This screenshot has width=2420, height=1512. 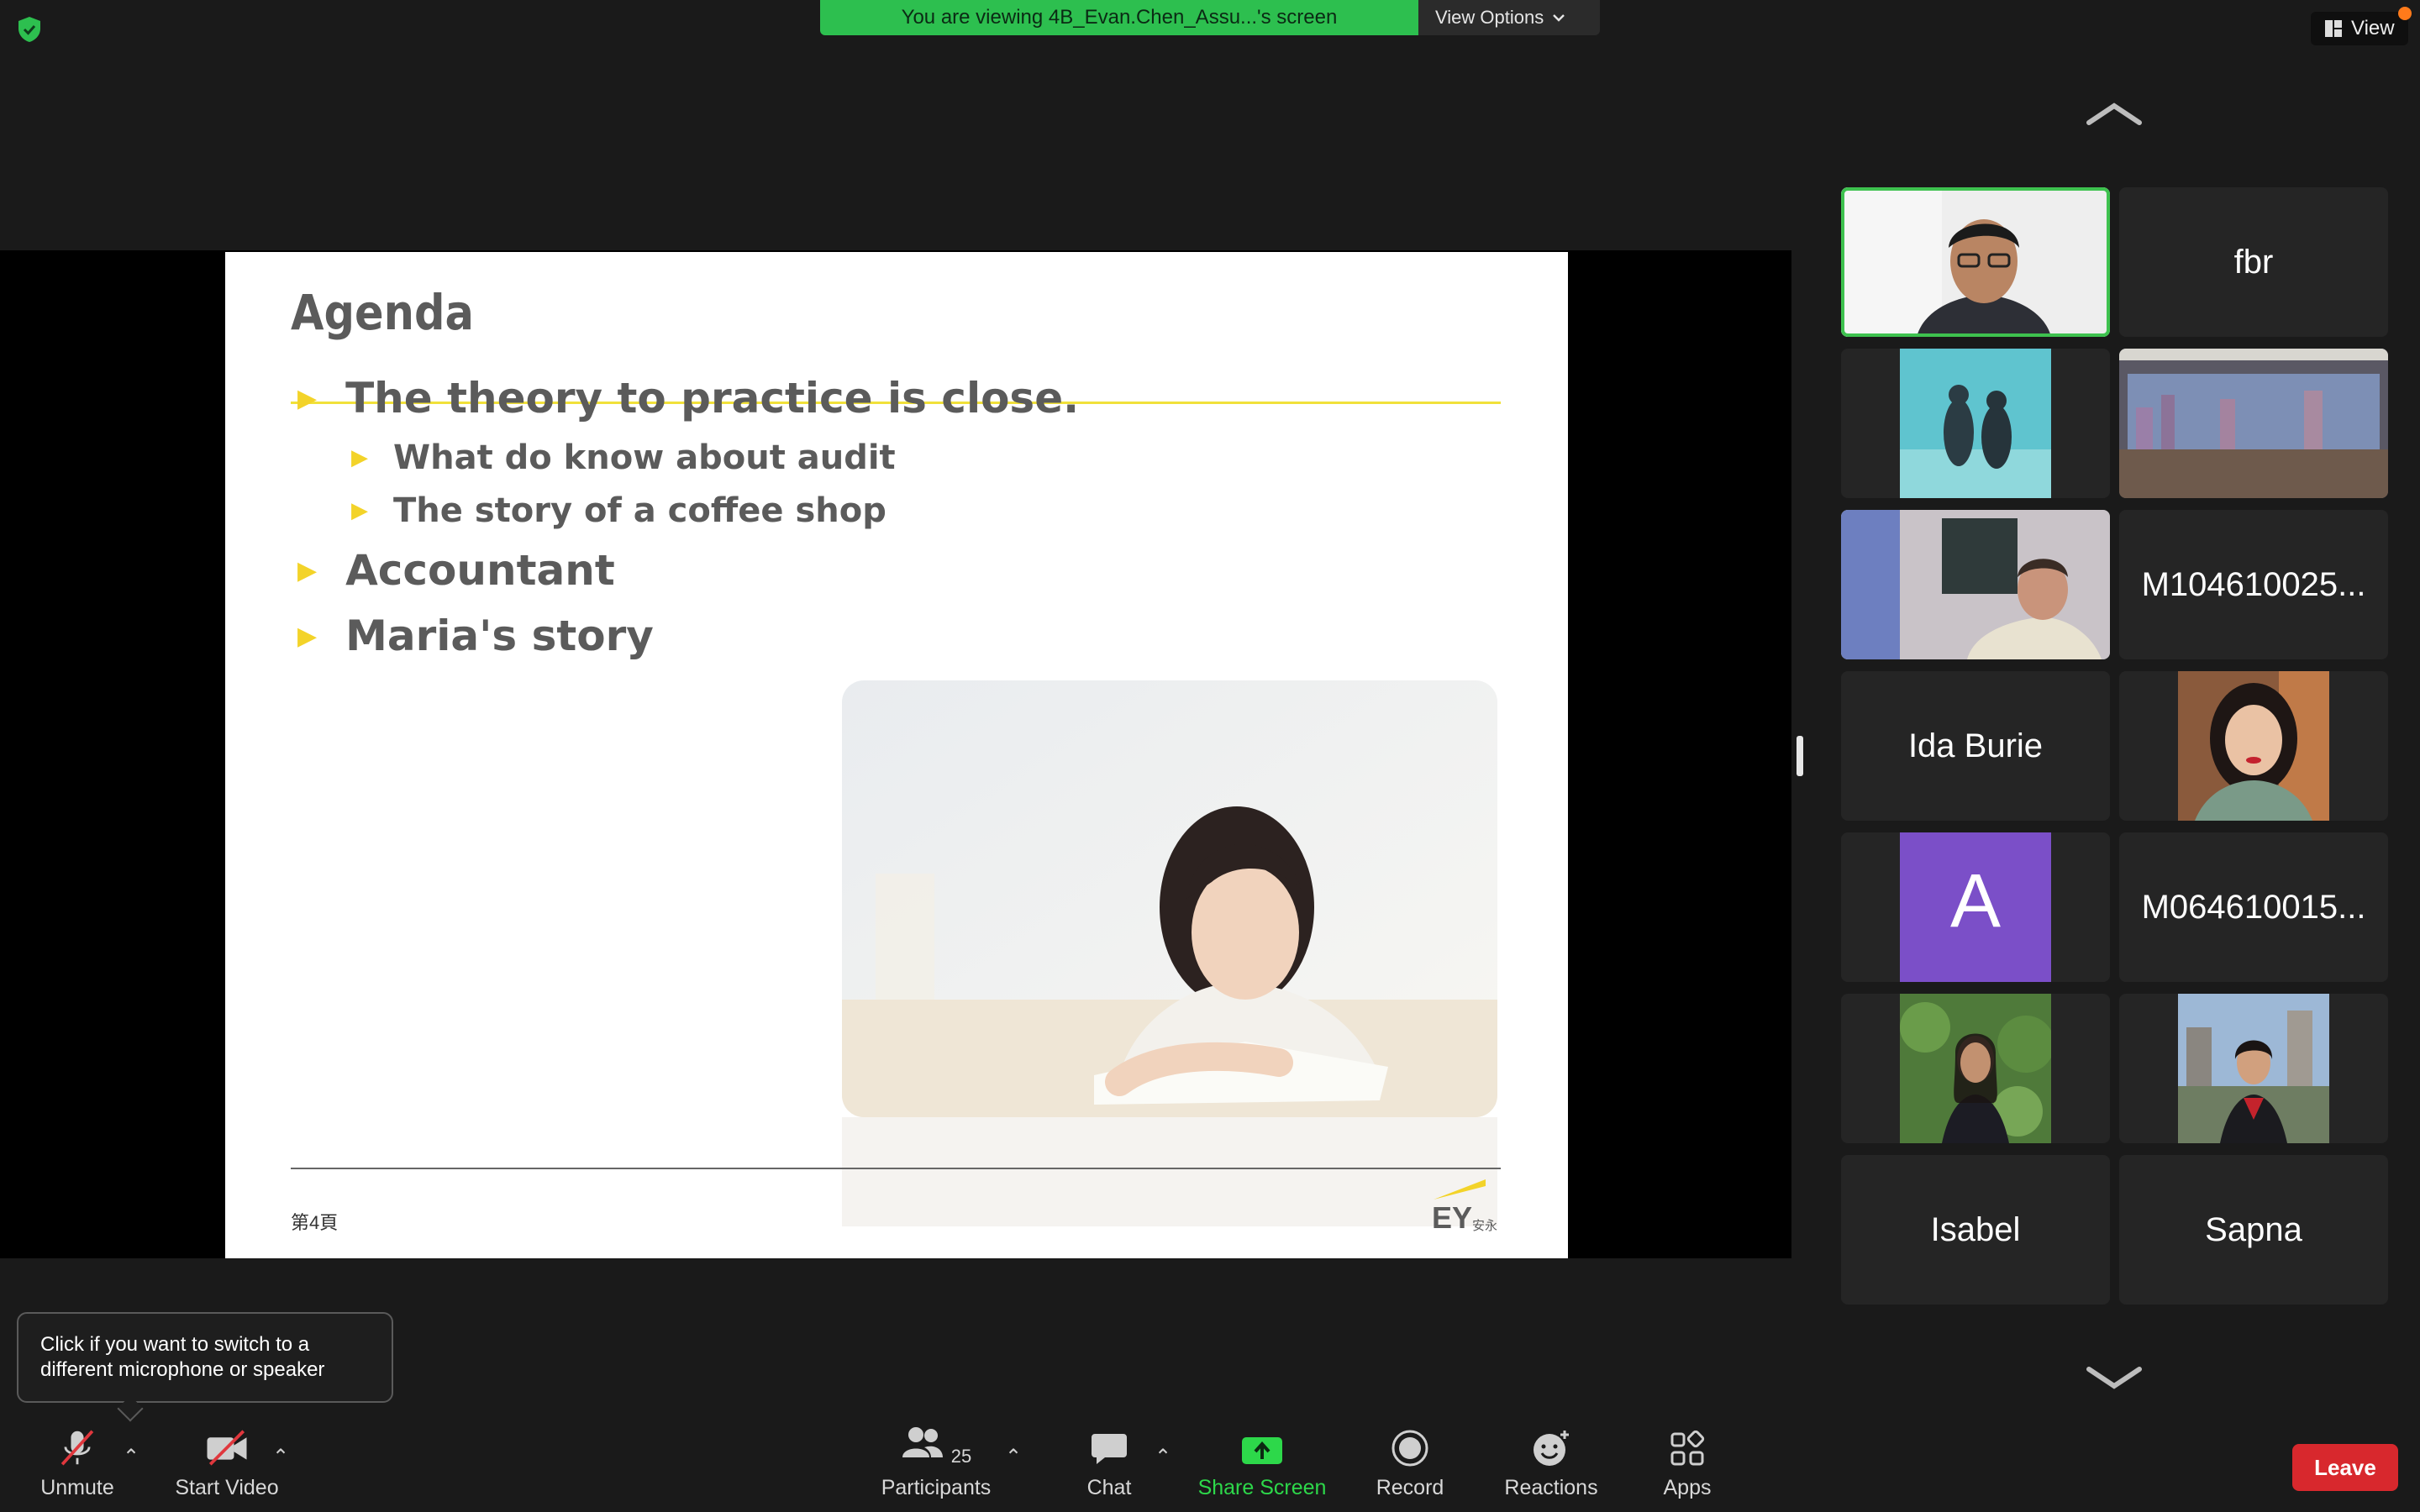 What do you see at coordinates (1687, 1470) in the screenshot?
I see `apps-button: Apps` at bounding box center [1687, 1470].